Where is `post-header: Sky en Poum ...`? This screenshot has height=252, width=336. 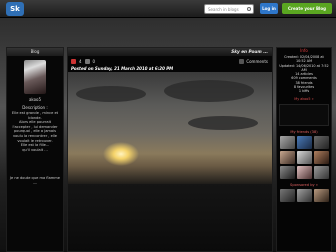
post-header: Sky en Poum ... is located at coordinates (170, 52).